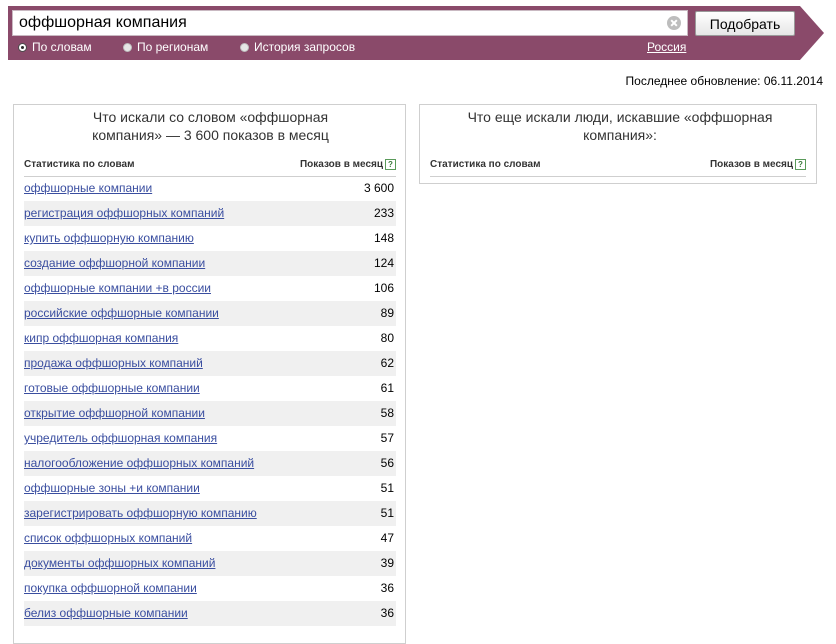 This screenshot has height=644, width=836. I want to click on phrase-link: оффшорные зоны +и компании, so click(112, 488).